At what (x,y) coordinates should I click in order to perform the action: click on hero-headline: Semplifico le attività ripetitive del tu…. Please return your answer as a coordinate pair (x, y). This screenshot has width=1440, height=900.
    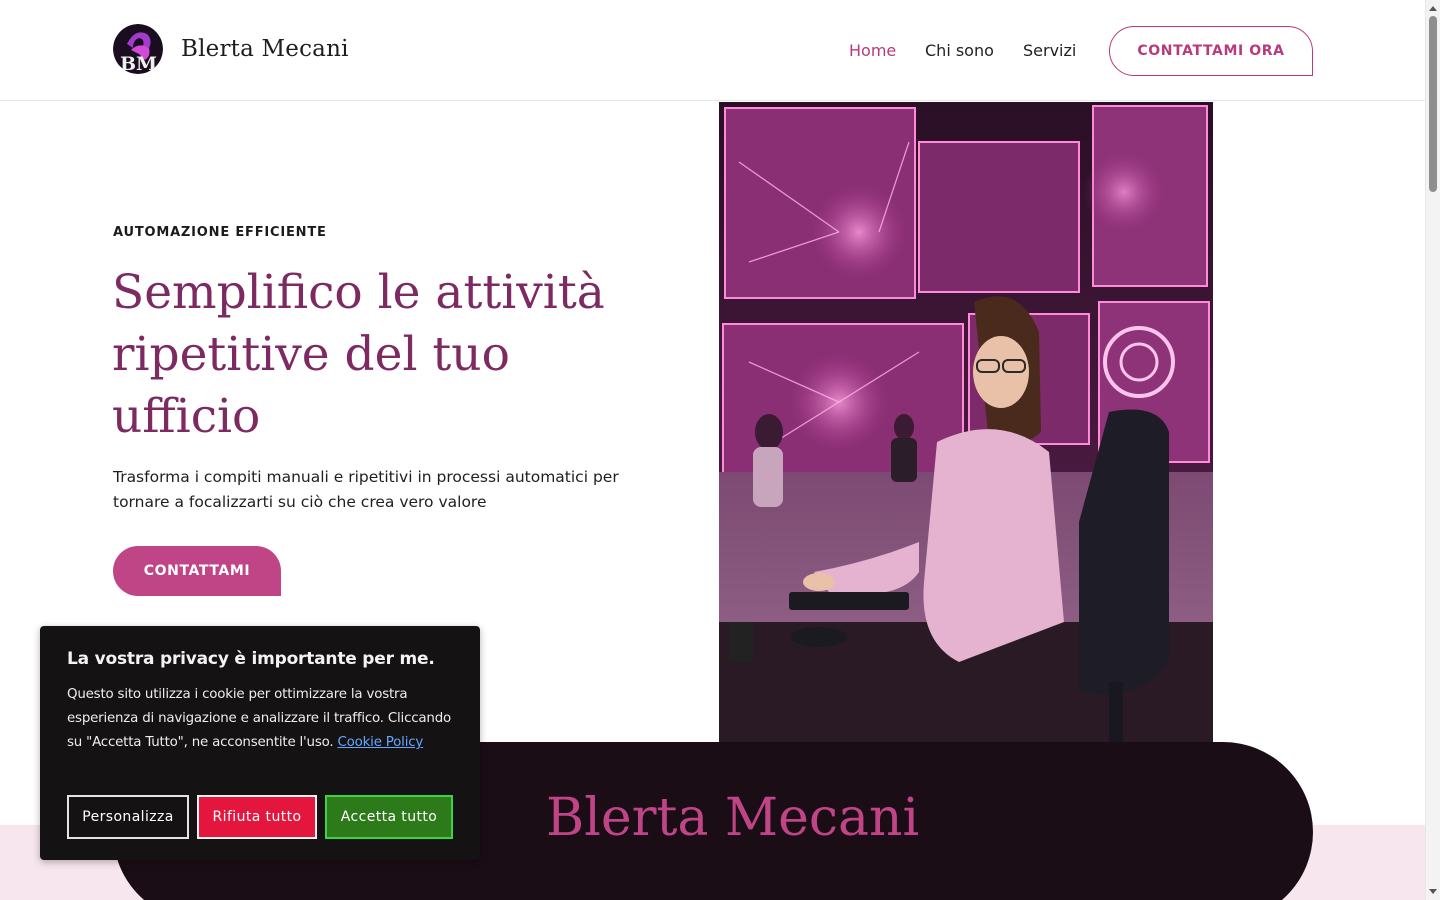
    Looking at the image, I should click on (358, 354).